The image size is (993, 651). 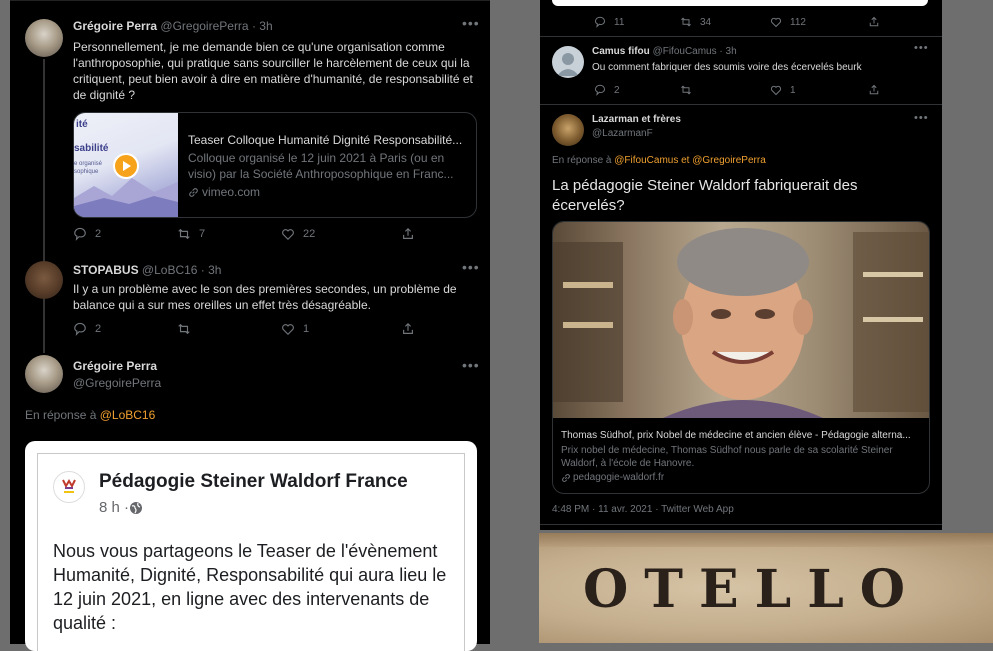 I want to click on fb-page-name: Pédagogie Steiner Waldorf France, so click(x=253, y=481).